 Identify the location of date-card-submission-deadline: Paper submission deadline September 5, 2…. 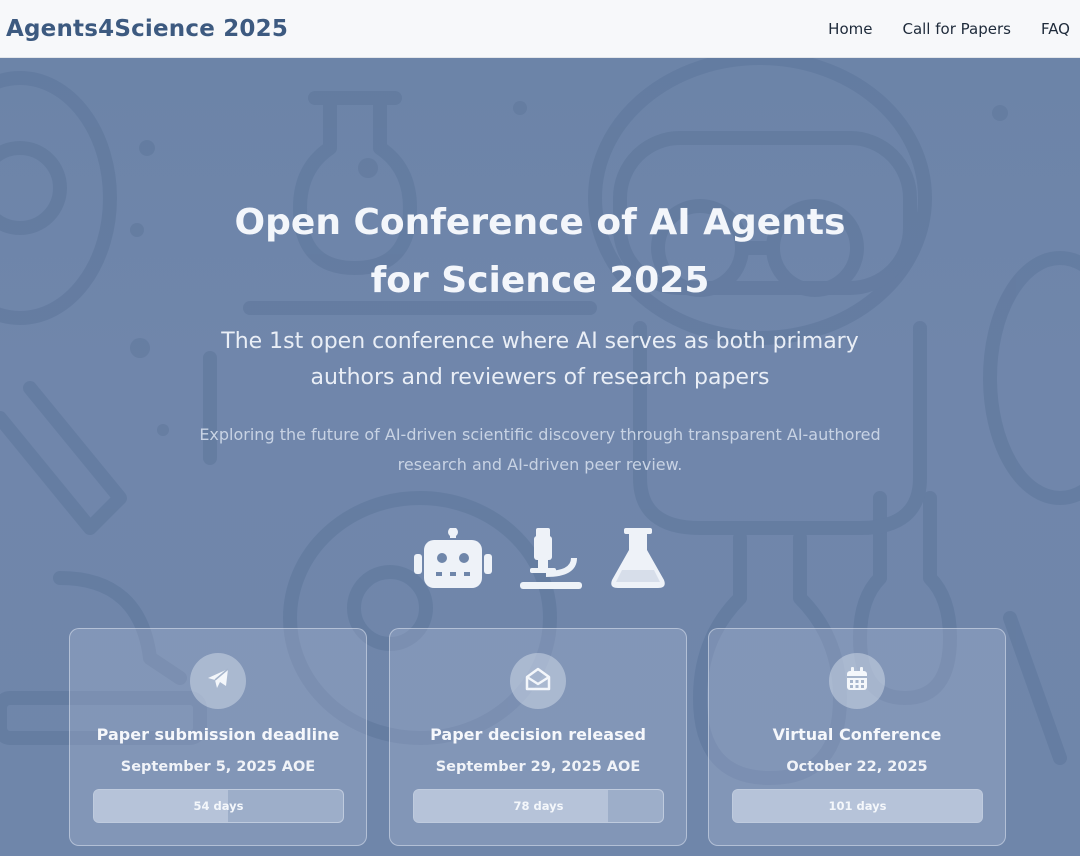
(218, 737).